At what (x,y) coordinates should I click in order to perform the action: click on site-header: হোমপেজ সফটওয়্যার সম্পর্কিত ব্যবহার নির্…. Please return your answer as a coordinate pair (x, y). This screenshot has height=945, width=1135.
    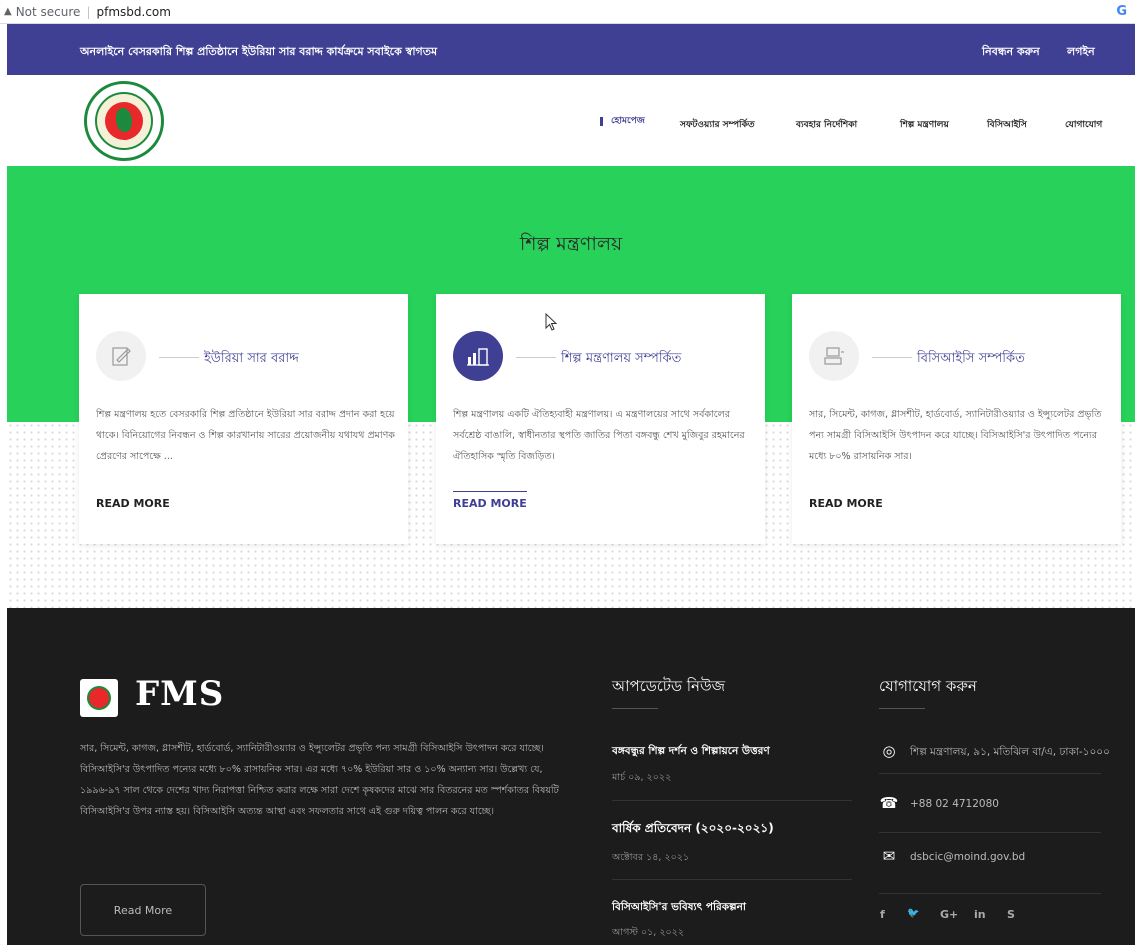
    Looking at the image, I should click on (571, 120).